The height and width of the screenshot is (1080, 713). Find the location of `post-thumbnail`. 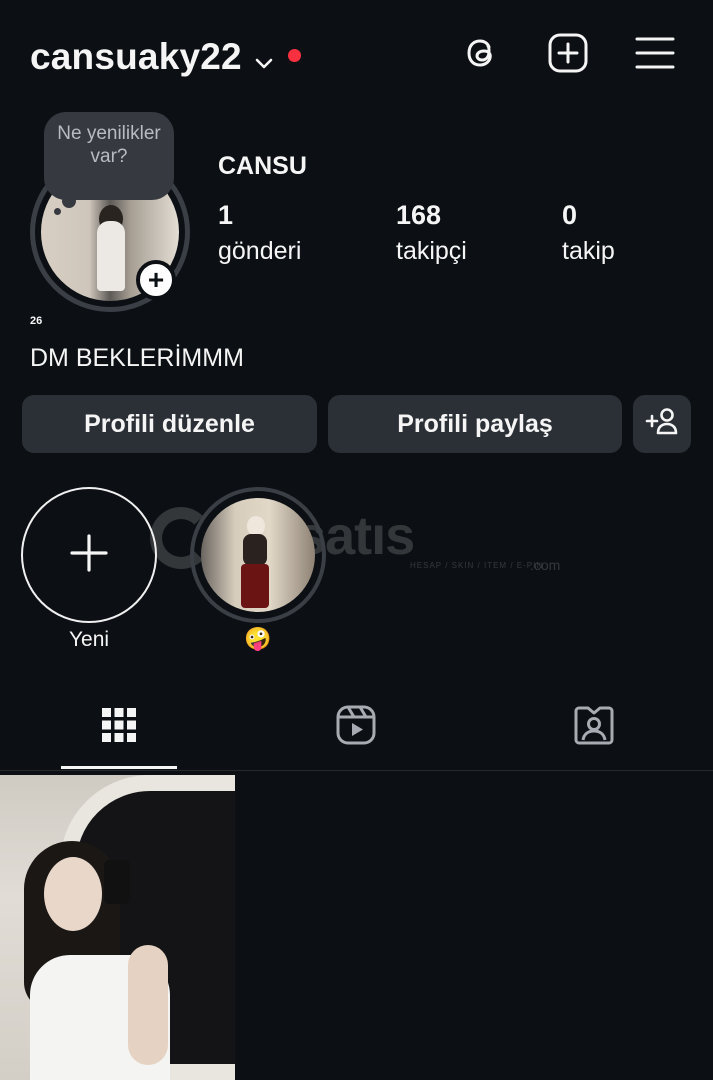

post-thumbnail is located at coordinates (117, 927).